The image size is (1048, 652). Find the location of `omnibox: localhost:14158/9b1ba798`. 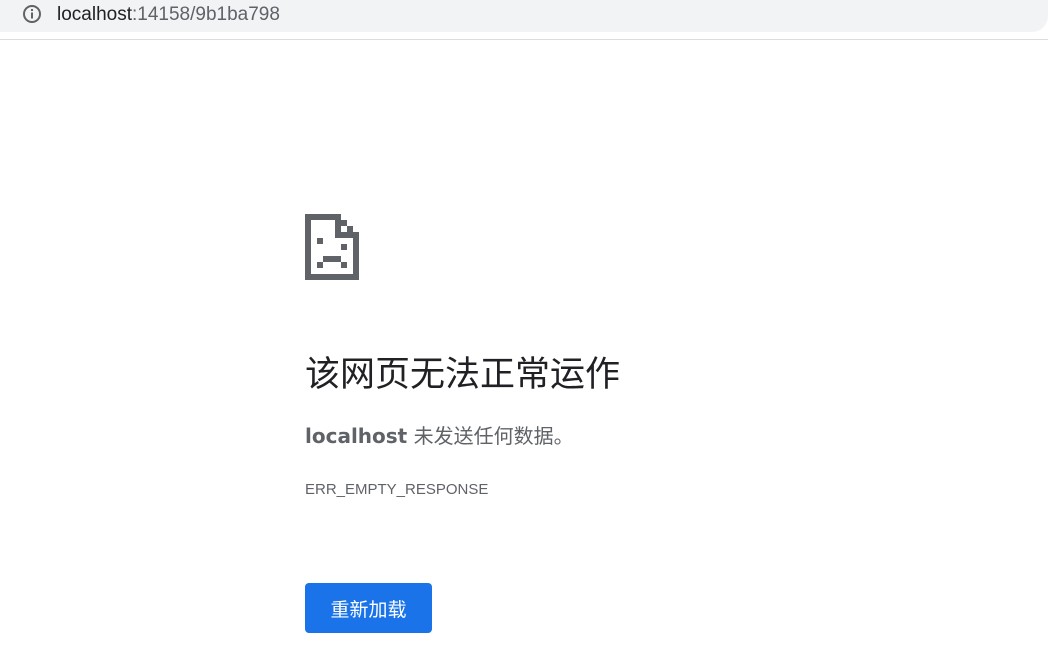

omnibox: localhost:14158/9b1ba798 is located at coordinates (524, 16).